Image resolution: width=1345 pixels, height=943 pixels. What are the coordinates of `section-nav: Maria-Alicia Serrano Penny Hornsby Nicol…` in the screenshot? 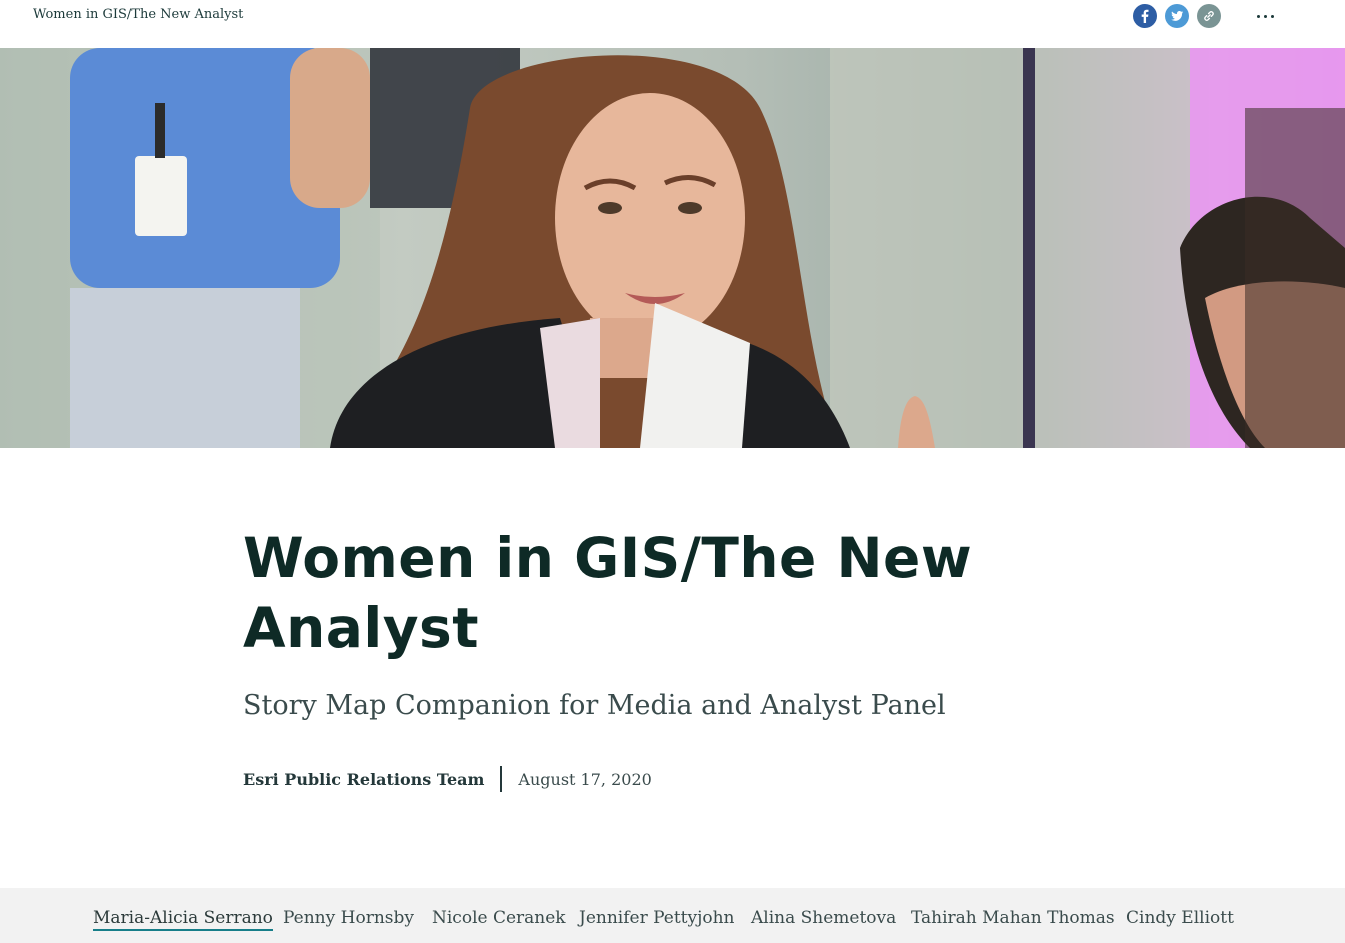 It's located at (672, 915).